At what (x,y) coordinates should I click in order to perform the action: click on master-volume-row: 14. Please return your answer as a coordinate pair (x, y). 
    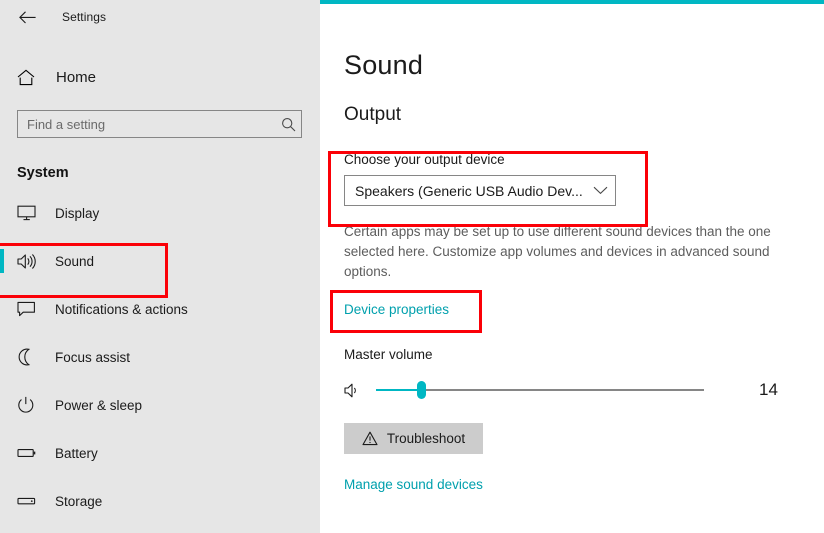
    Looking at the image, I should click on (584, 390).